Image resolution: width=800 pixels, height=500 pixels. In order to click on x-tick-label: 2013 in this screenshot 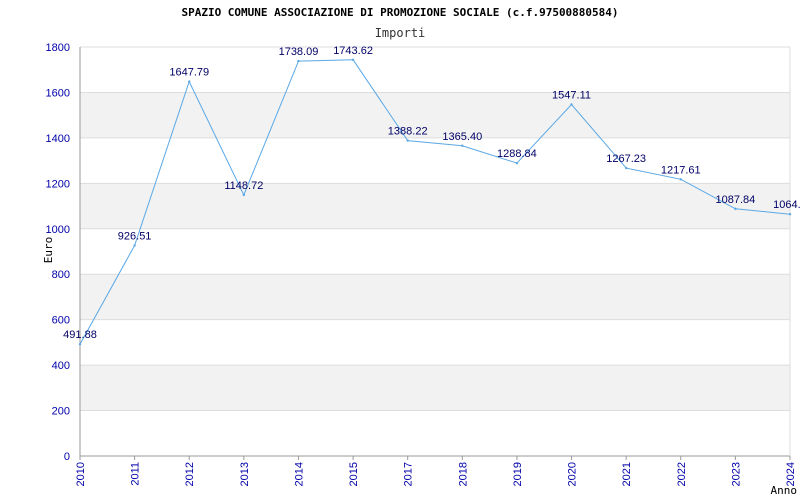, I will do `click(245, 474)`.